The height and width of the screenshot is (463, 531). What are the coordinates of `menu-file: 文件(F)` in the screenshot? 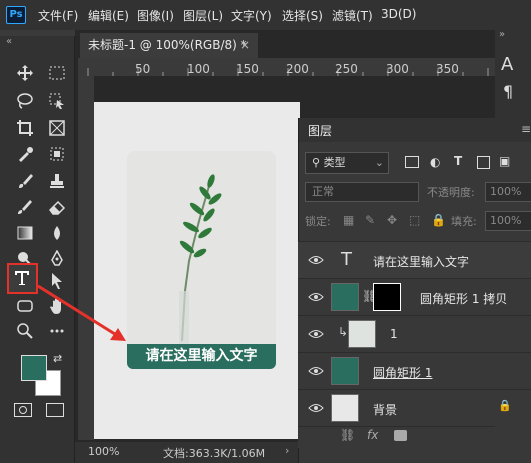 It's located at (58, 15).